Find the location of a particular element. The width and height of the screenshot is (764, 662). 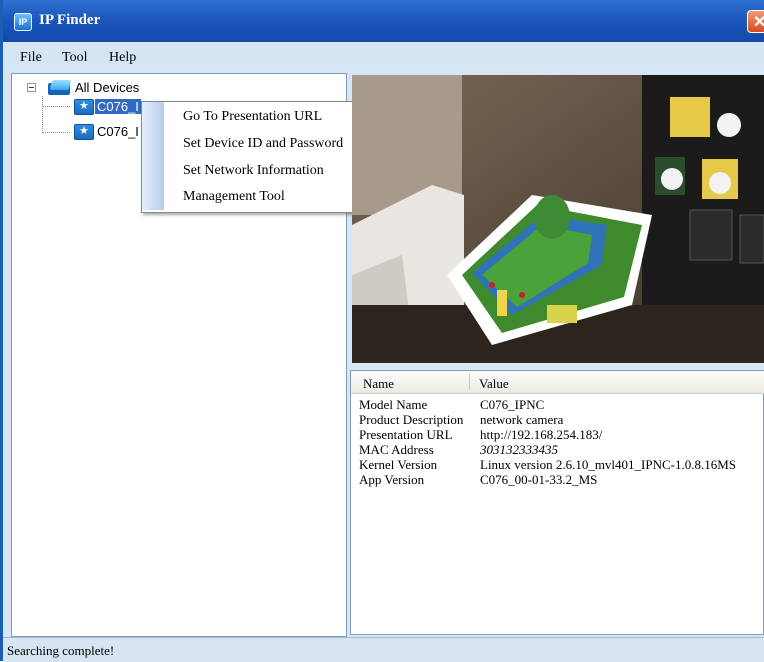

title-bar: IP IP Finder is located at coordinates (383, 21).